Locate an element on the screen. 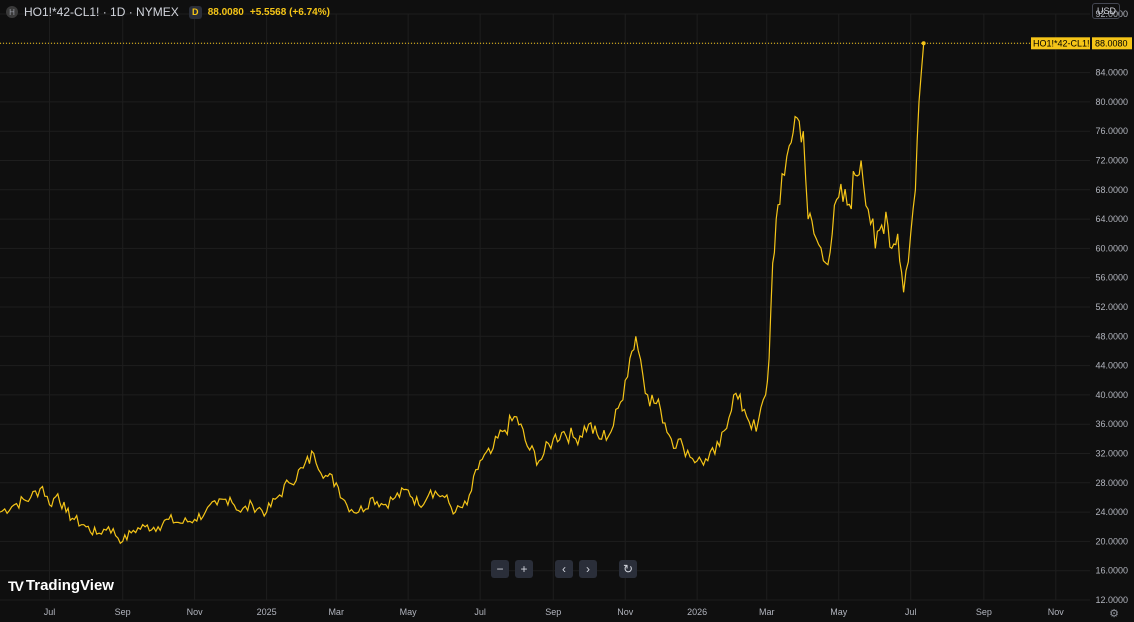 This screenshot has width=1134, height=622. zoom-out-button: − is located at coordinates (500, 569).